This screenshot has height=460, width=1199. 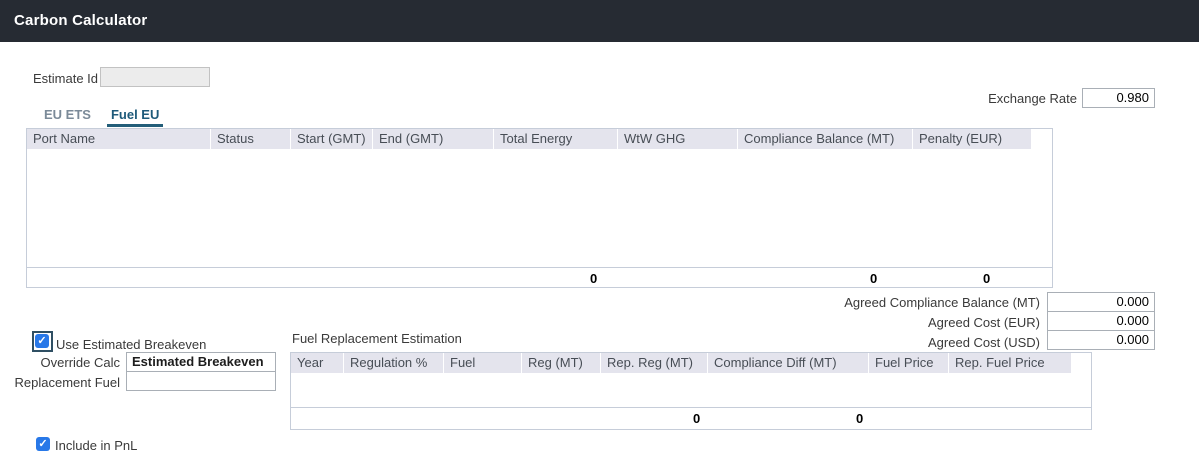 What do you see at coordinates (119, 139) in the screenshot?
I see `col-port-name: Port Name` at bounding box center [119, 139].